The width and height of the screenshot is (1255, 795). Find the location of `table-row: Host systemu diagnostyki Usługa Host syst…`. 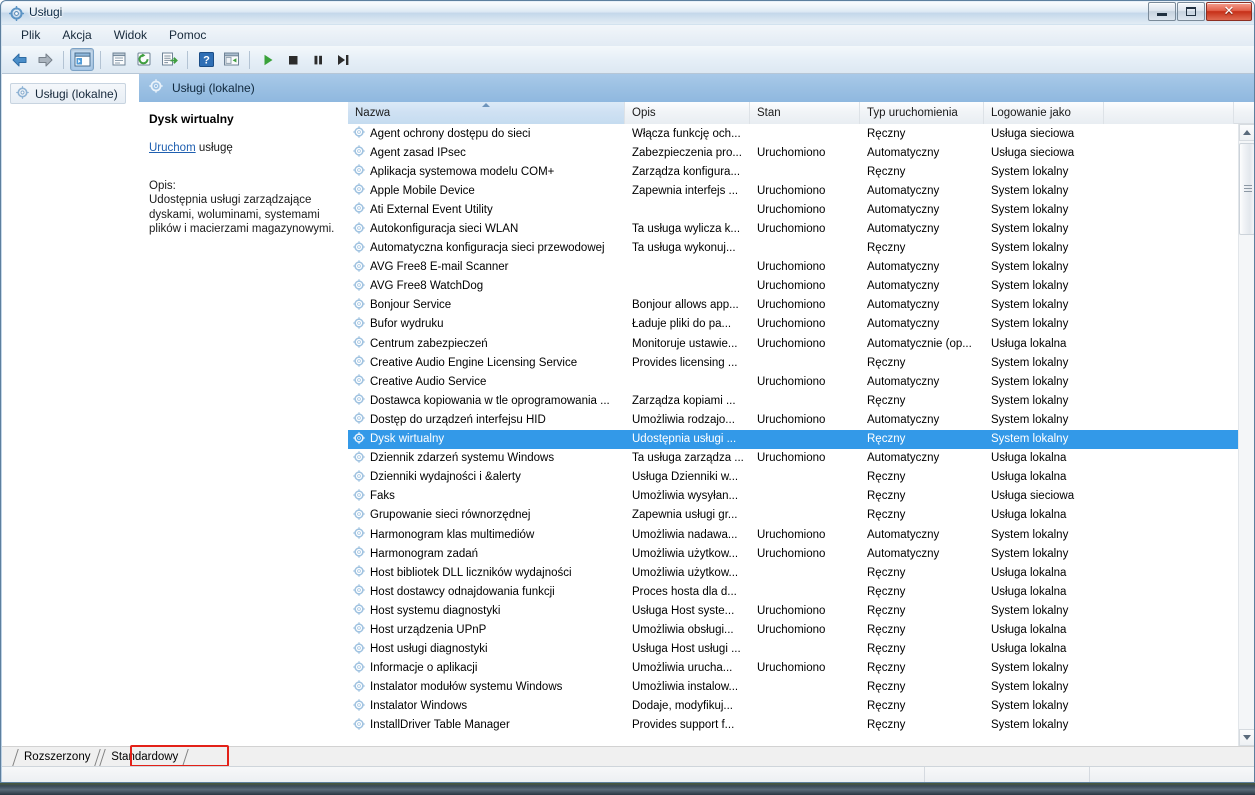

table-row: Host systemu diagnostyki Usługa Host syst… is located at coordinates (793, 610).